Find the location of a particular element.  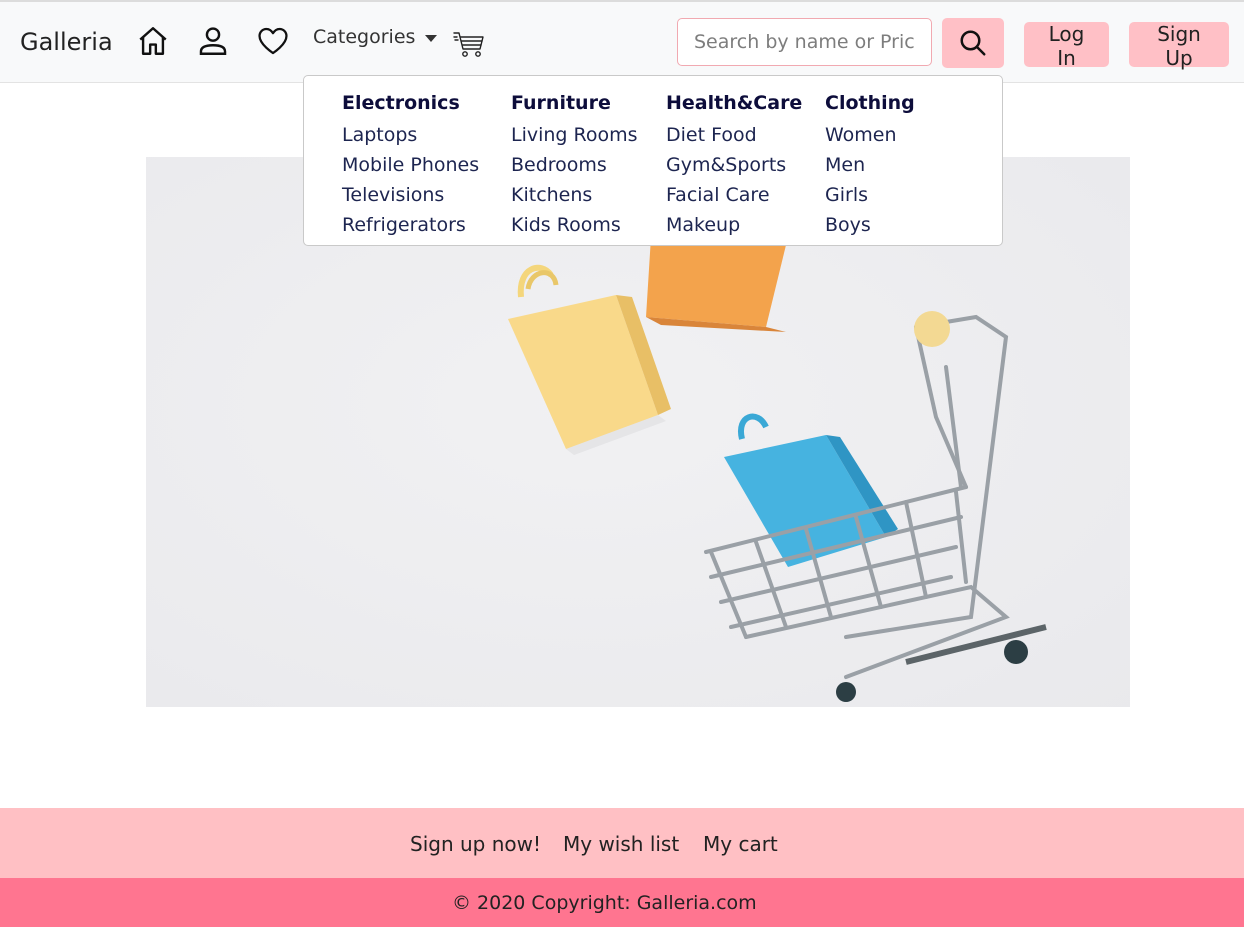

dropdown-item: Men is located at coordinates (870, 165).